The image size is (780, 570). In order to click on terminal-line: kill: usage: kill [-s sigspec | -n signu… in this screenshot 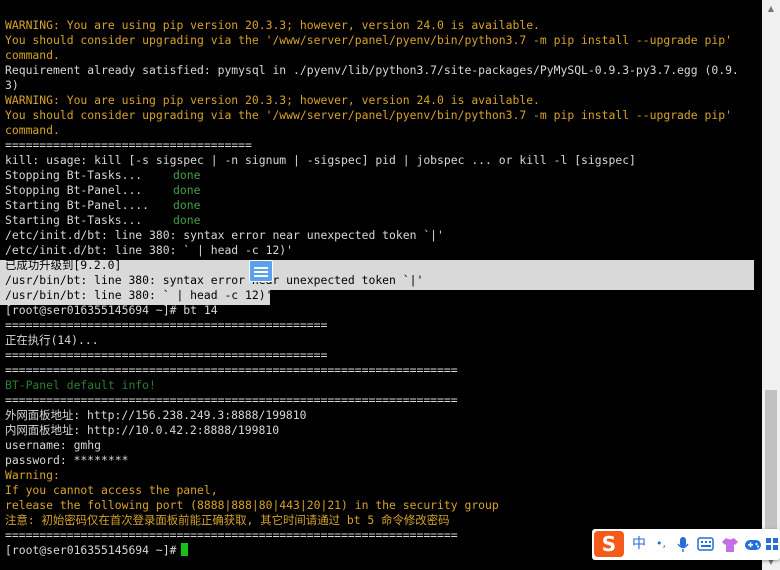, I will do `click(320, 160)`.